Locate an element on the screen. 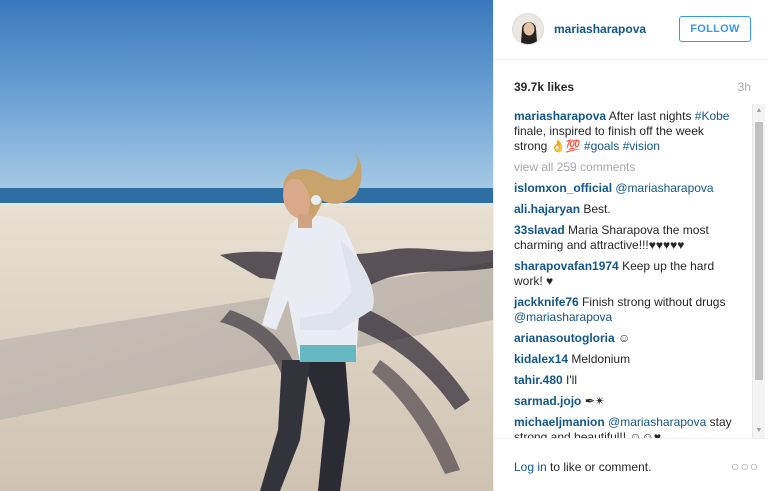 Image resolution: width=768 pixels, height=491 pixels. hashtag-link: #vision is located at coordinates (641, 146).